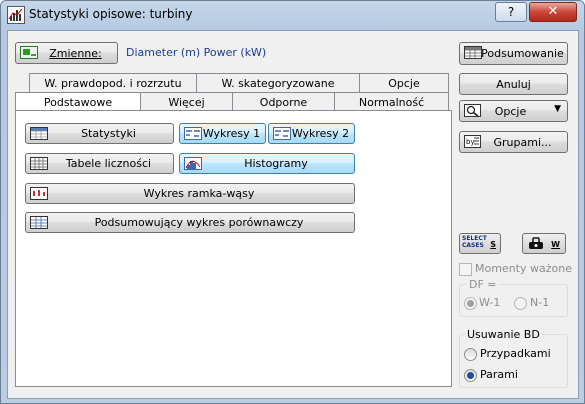 This screenshot has height=404, width=585. I want to click on histogramy-label: Histogramy, so click(276, 163).